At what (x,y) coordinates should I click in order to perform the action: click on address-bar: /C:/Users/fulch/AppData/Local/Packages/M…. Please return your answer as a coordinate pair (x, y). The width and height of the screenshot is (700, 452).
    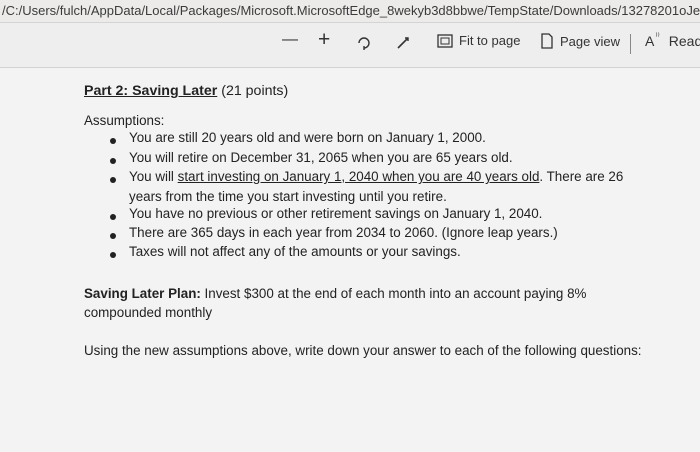
    Looking at the image, I should click on (350, 11).